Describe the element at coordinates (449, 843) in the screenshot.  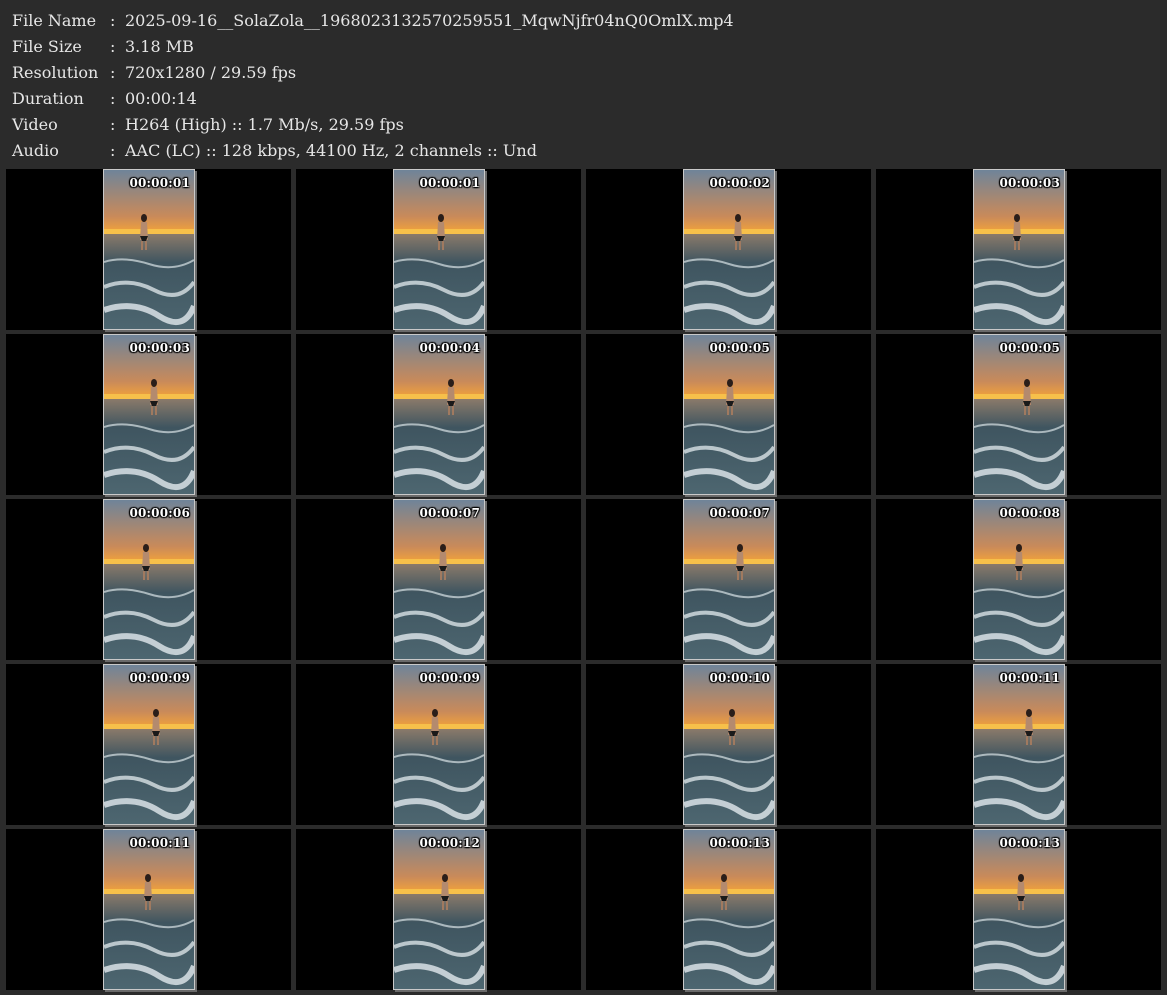
I see `timestamp-label: 00:00:12` at that location.